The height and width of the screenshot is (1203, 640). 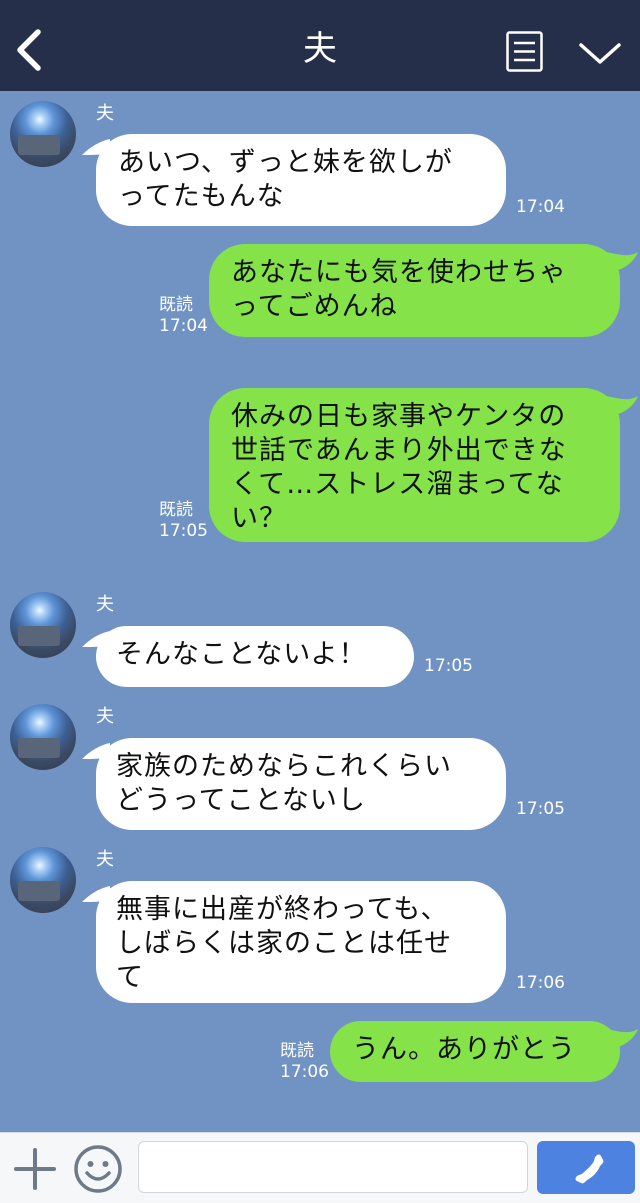 I want to click on phone-icon, so click(x=589, y=1169).